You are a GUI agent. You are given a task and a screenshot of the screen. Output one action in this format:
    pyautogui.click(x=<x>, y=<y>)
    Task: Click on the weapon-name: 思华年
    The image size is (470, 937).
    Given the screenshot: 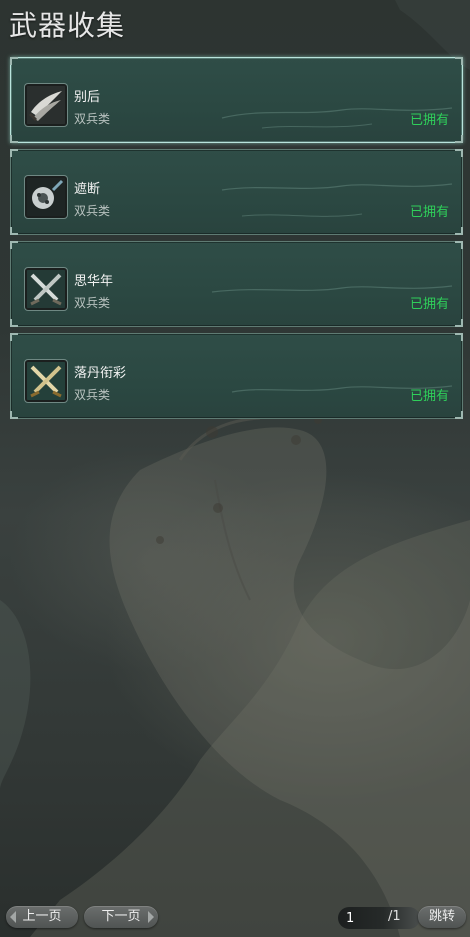 What is the action you would take?
    pyautogui.click(x=94, y=281)
    